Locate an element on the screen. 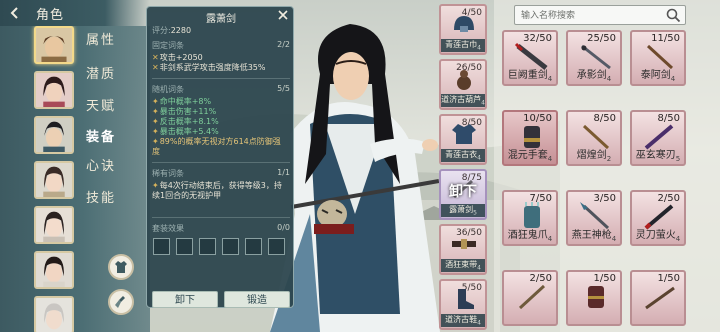 This screenshot has width=720, height=332. equipped-slot-feet: 5/50 道济古鞋4 is located at coordinates (463, 304).